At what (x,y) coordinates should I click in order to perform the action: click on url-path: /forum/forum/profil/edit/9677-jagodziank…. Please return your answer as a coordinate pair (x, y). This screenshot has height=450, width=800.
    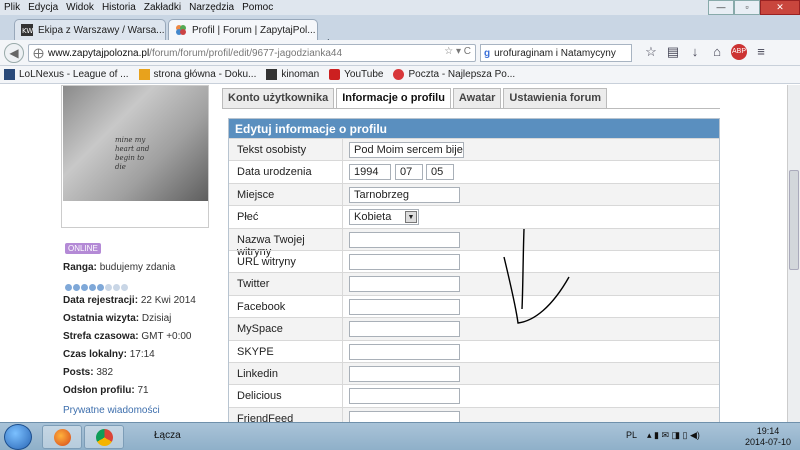
    Looking at the image, I should click on (246, 53).